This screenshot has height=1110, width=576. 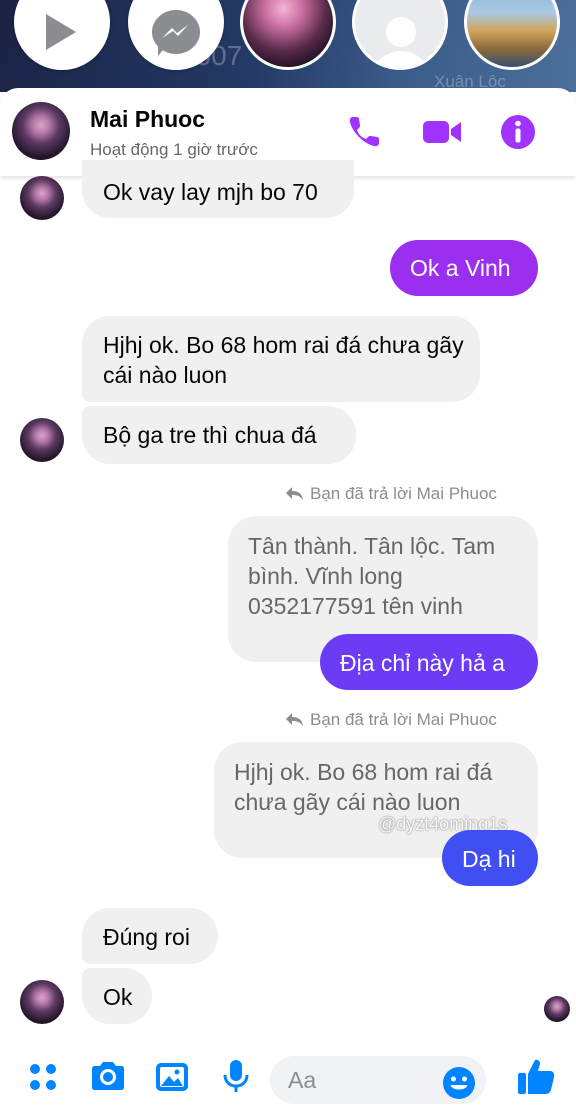 I want to click on video-camera-icon, so click(x=442, y=132).